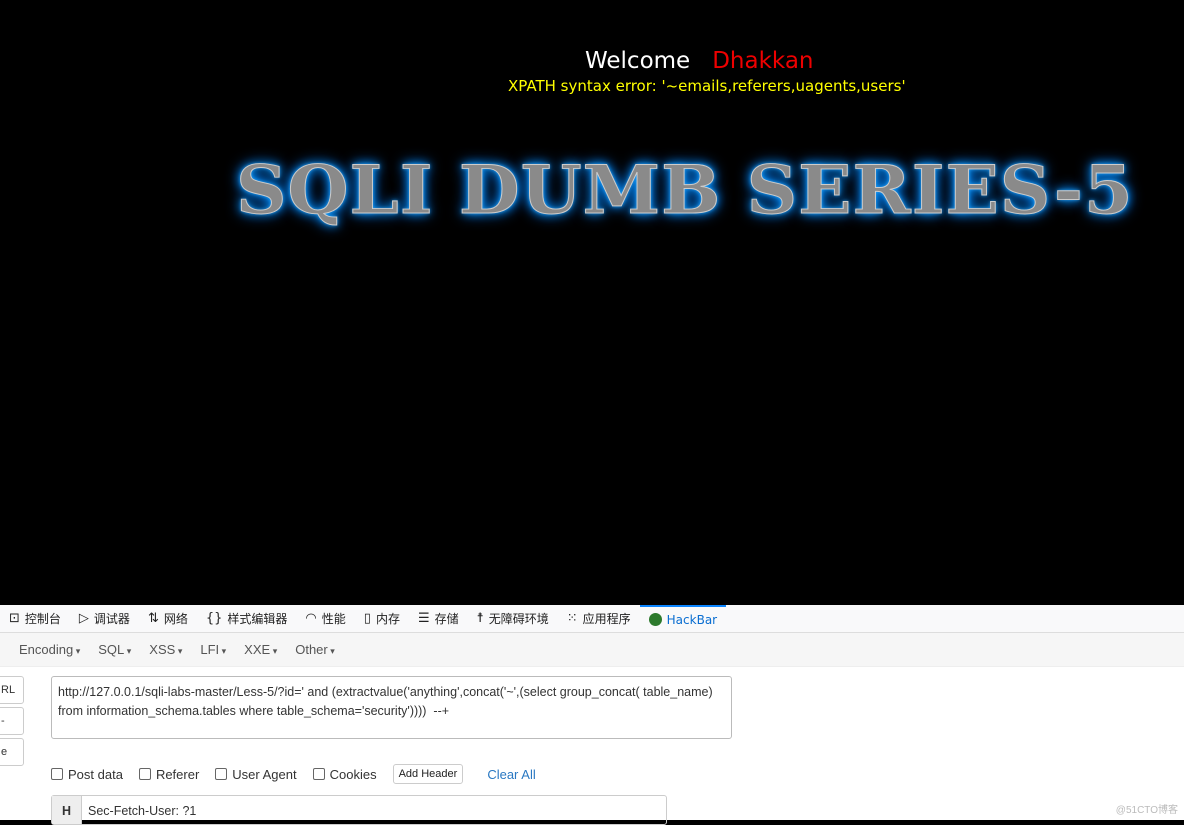 The height and width of the screenshot is (825, 1184). Describe the element at coordinates (12, 721) in the screenshot. I see `split-url-button: -` at that location.